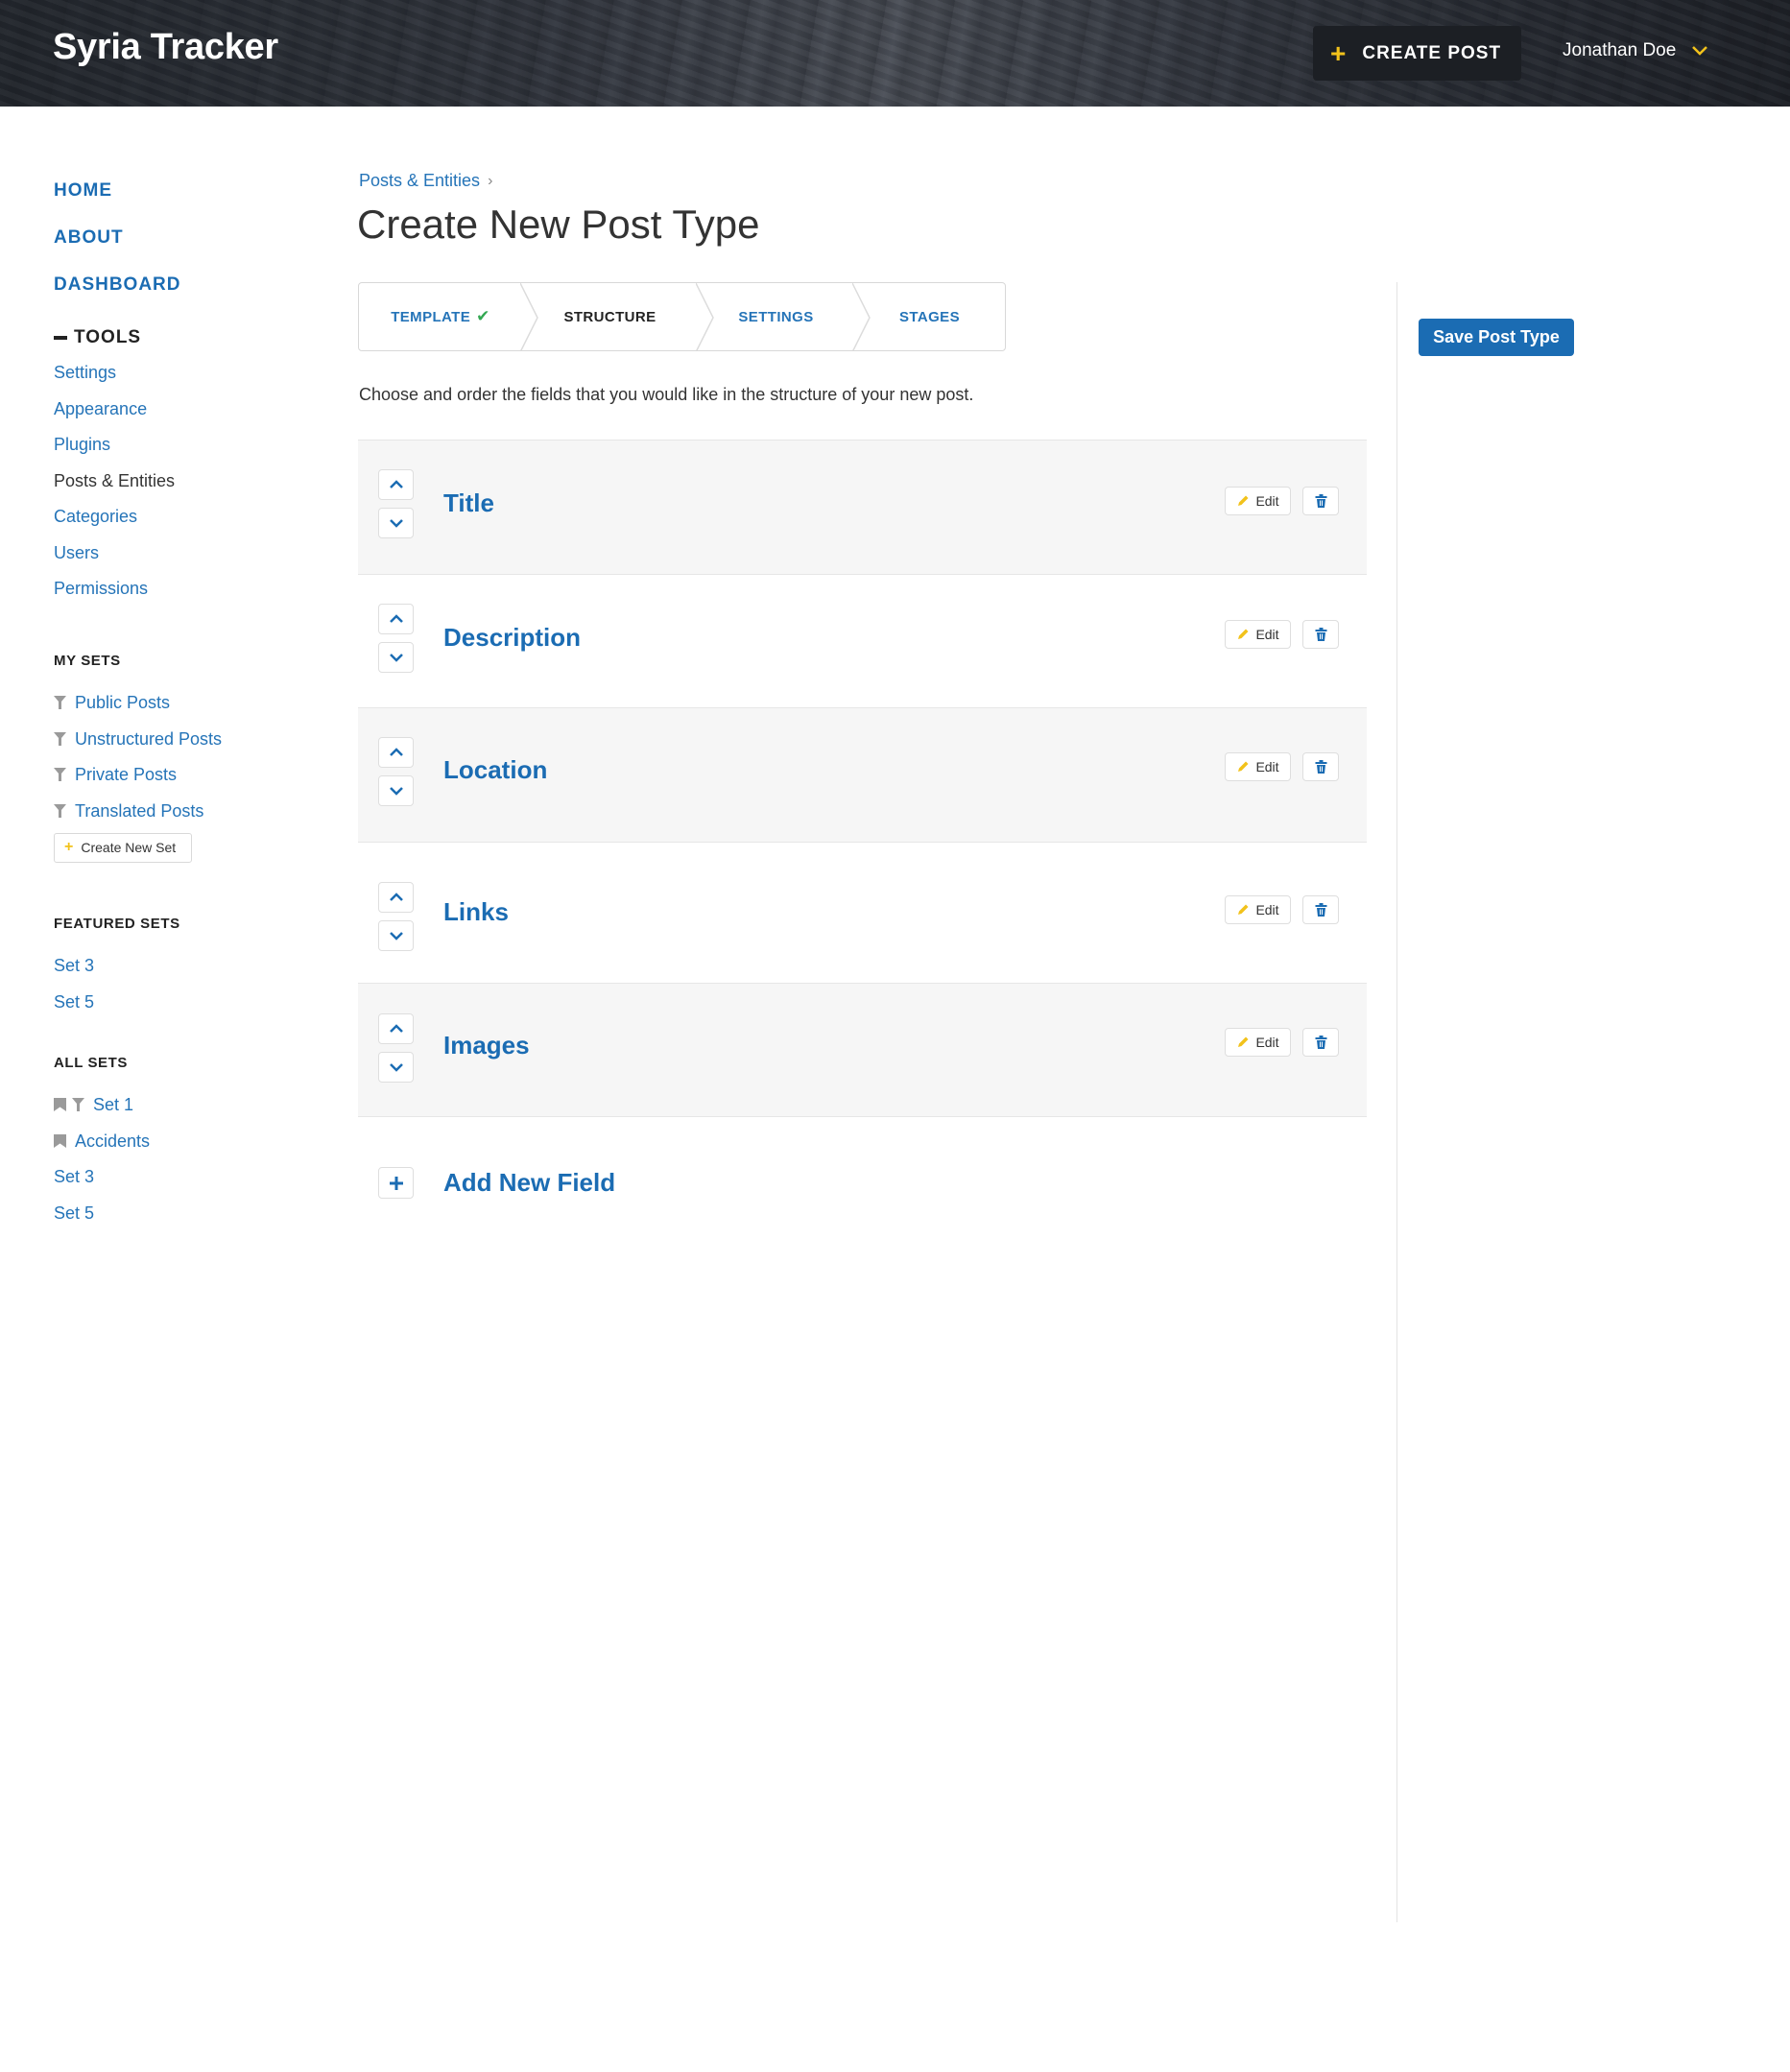 The width and height of the screenshot is (1790, 2072). I want to click on set-label: Private Posts, so click(126, 775).